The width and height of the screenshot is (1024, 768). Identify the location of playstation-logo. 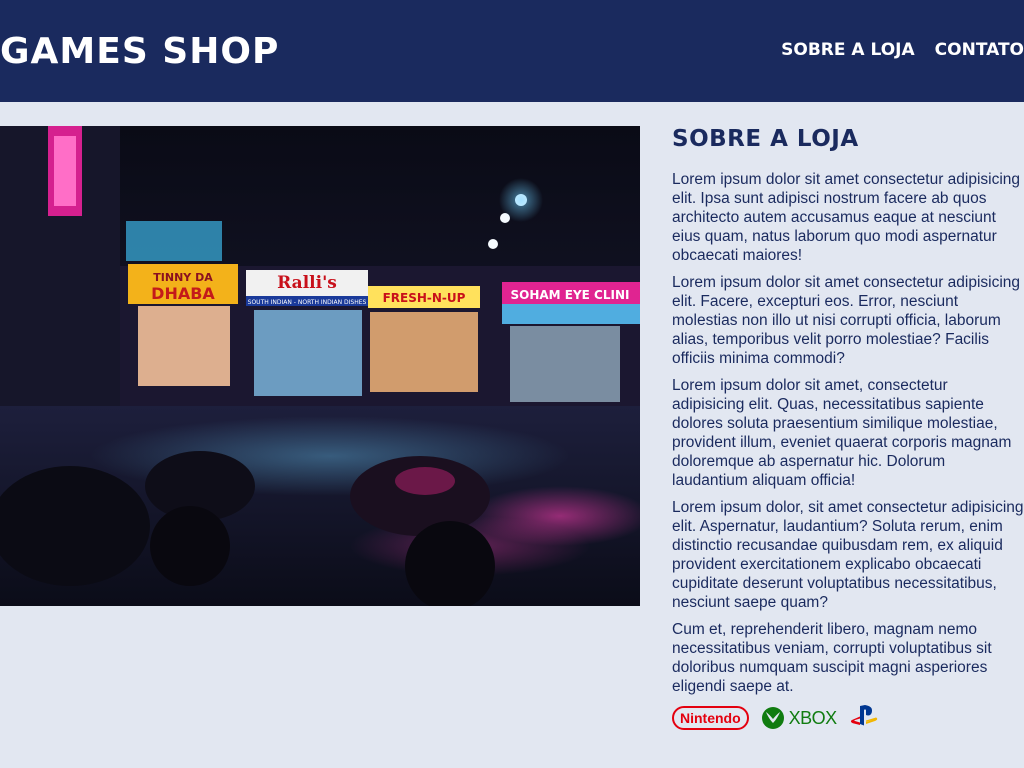
(864, 718).